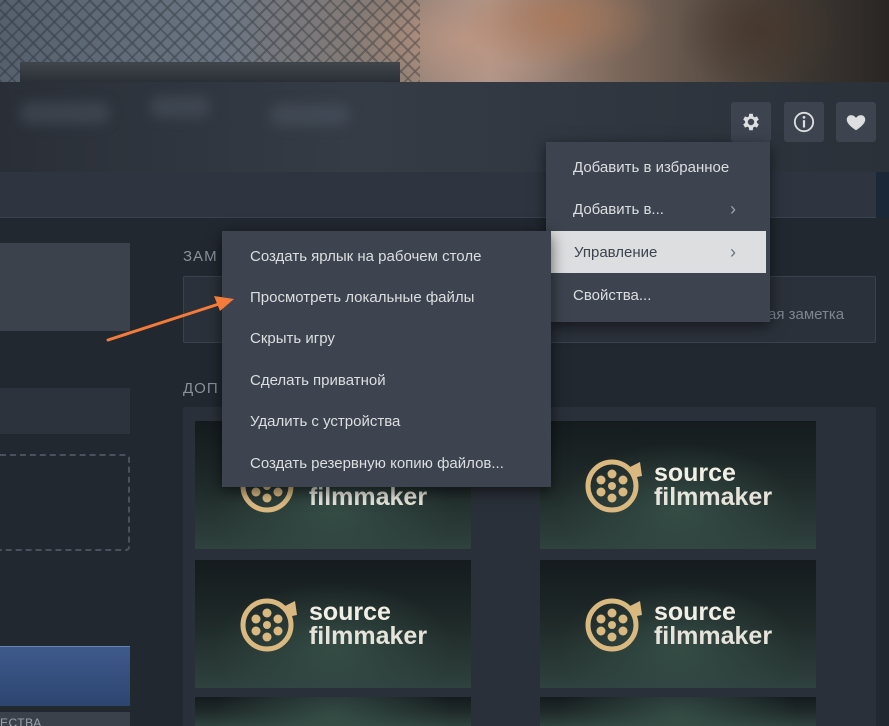  What do you see at coordinates (210, 72) in the screenshot?
I see `hero-roof-shape` at bounding box center [210, 72].